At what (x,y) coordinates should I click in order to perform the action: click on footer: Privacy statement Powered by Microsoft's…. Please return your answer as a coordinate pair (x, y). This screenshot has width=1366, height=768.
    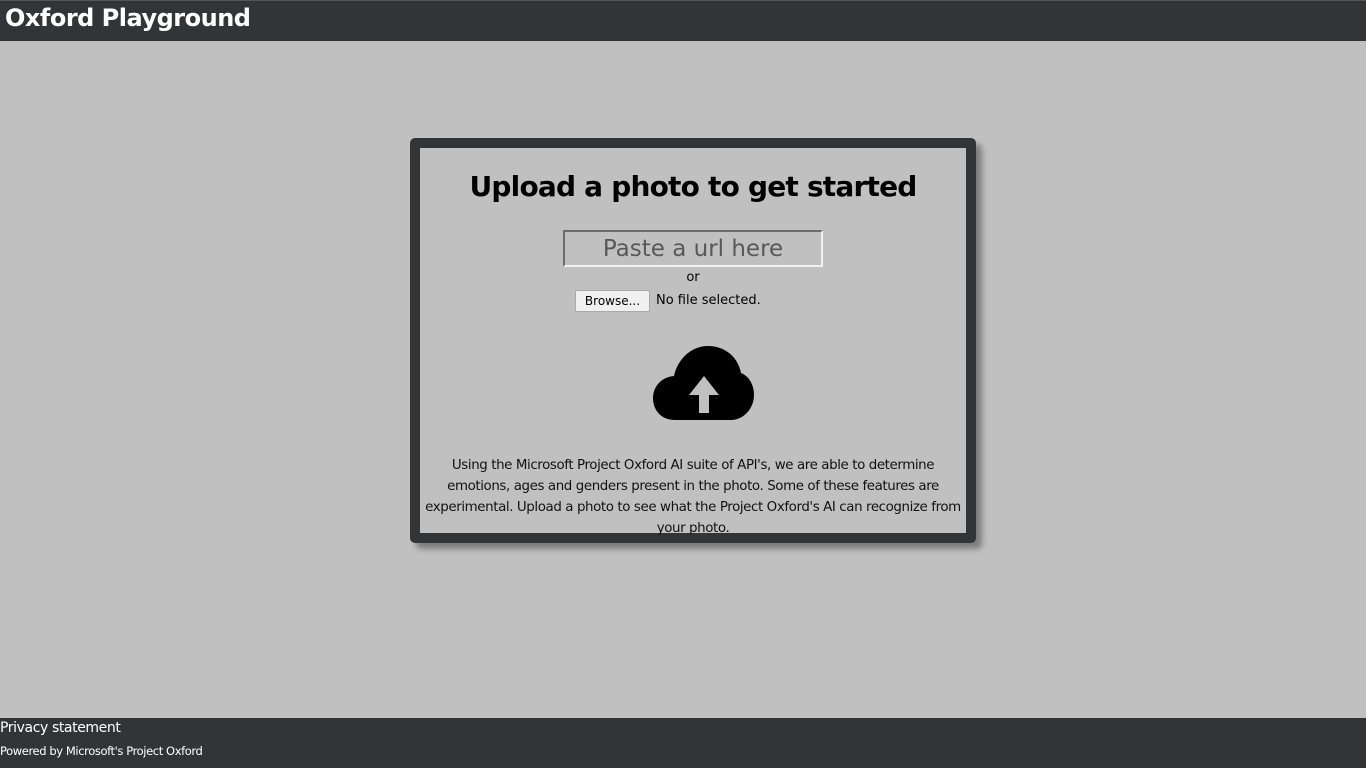
    Looking at the image, I should click on (683, 743).